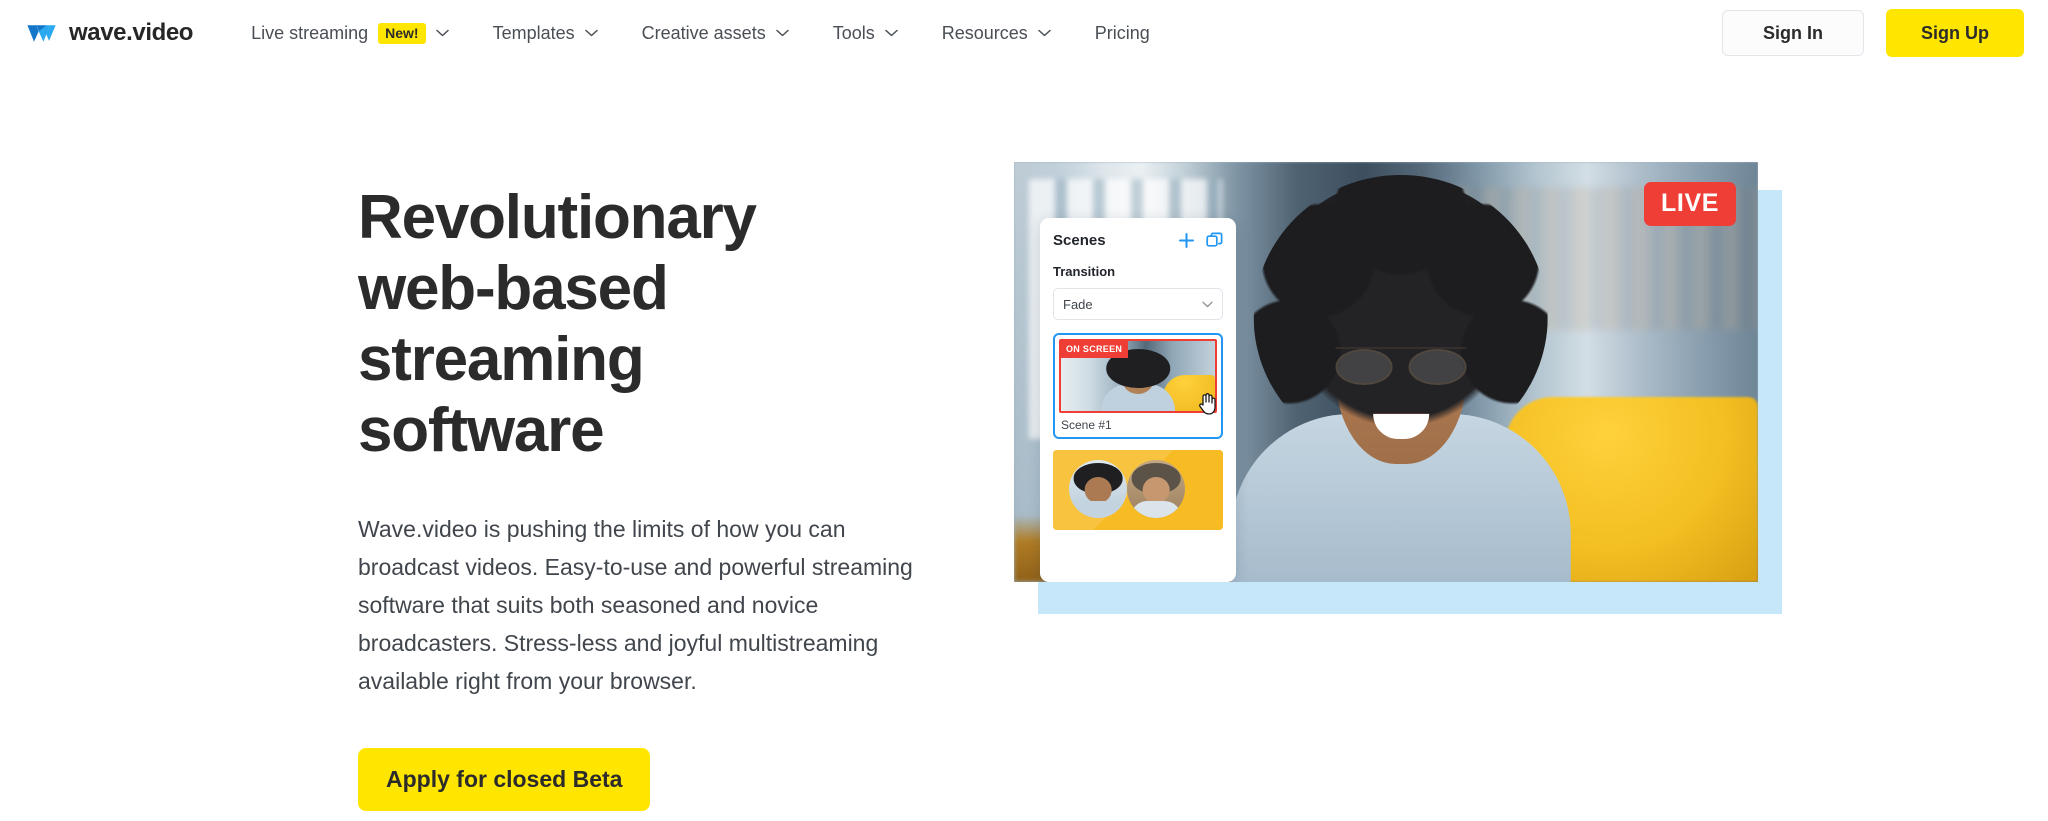 The width and height of the screenshot is (2048, 821). What do you see at coordinates (1079, 240) in the screenshot?
I see `scenes-panel-title: Scenes` at bounding box center [1079, 240].